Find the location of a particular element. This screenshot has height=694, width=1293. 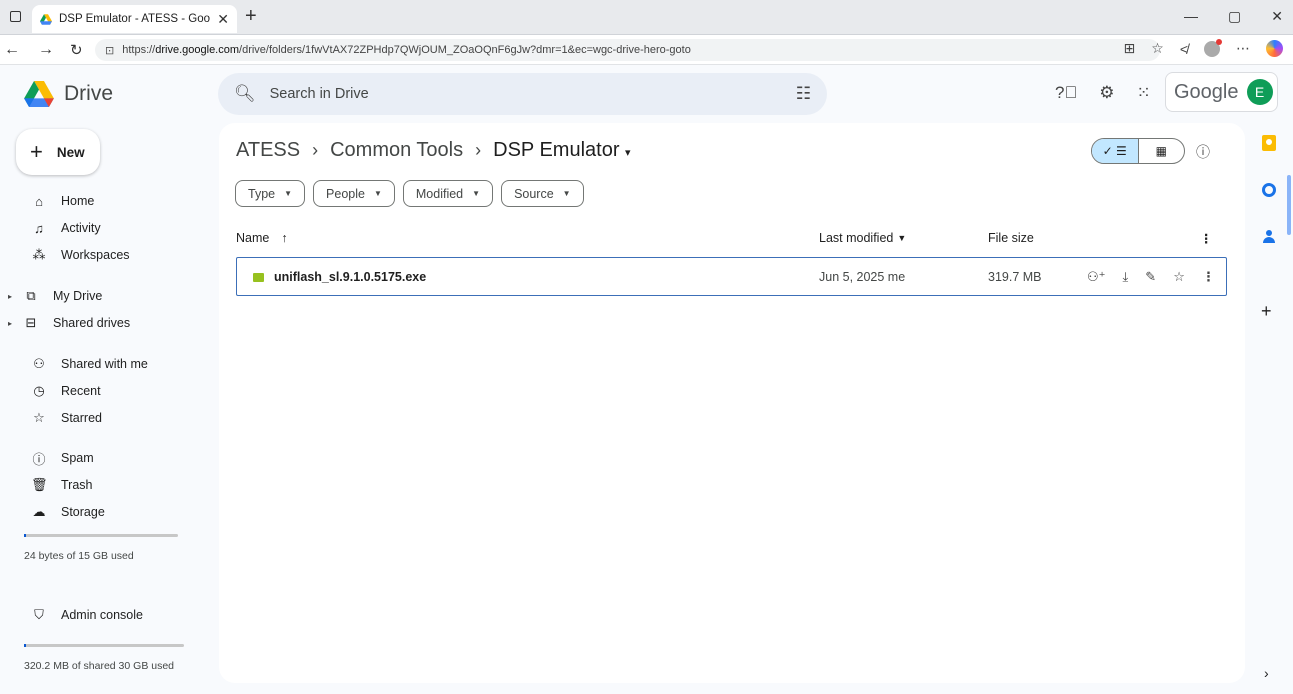

share-icon: ⚇⁺ is located at coordinates (1096, 277).